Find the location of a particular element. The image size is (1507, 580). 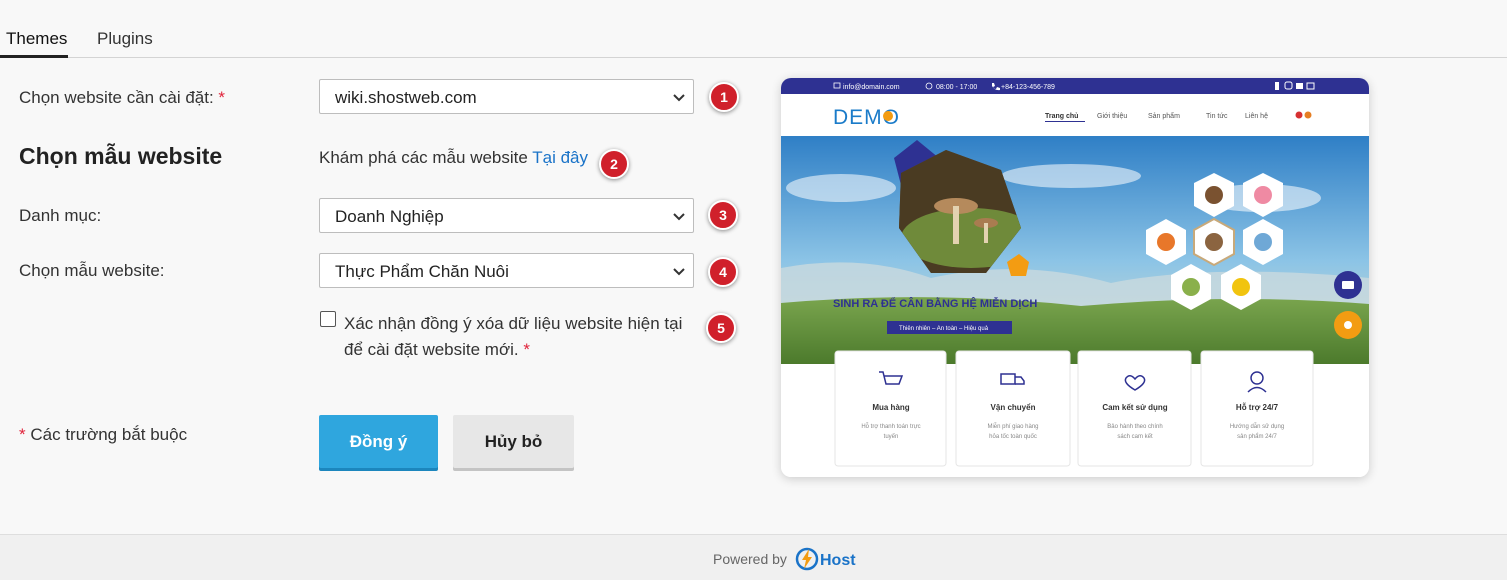

explore-templates: Khám phá các mẫu website Tại đây is located at coordinates (453, 158).